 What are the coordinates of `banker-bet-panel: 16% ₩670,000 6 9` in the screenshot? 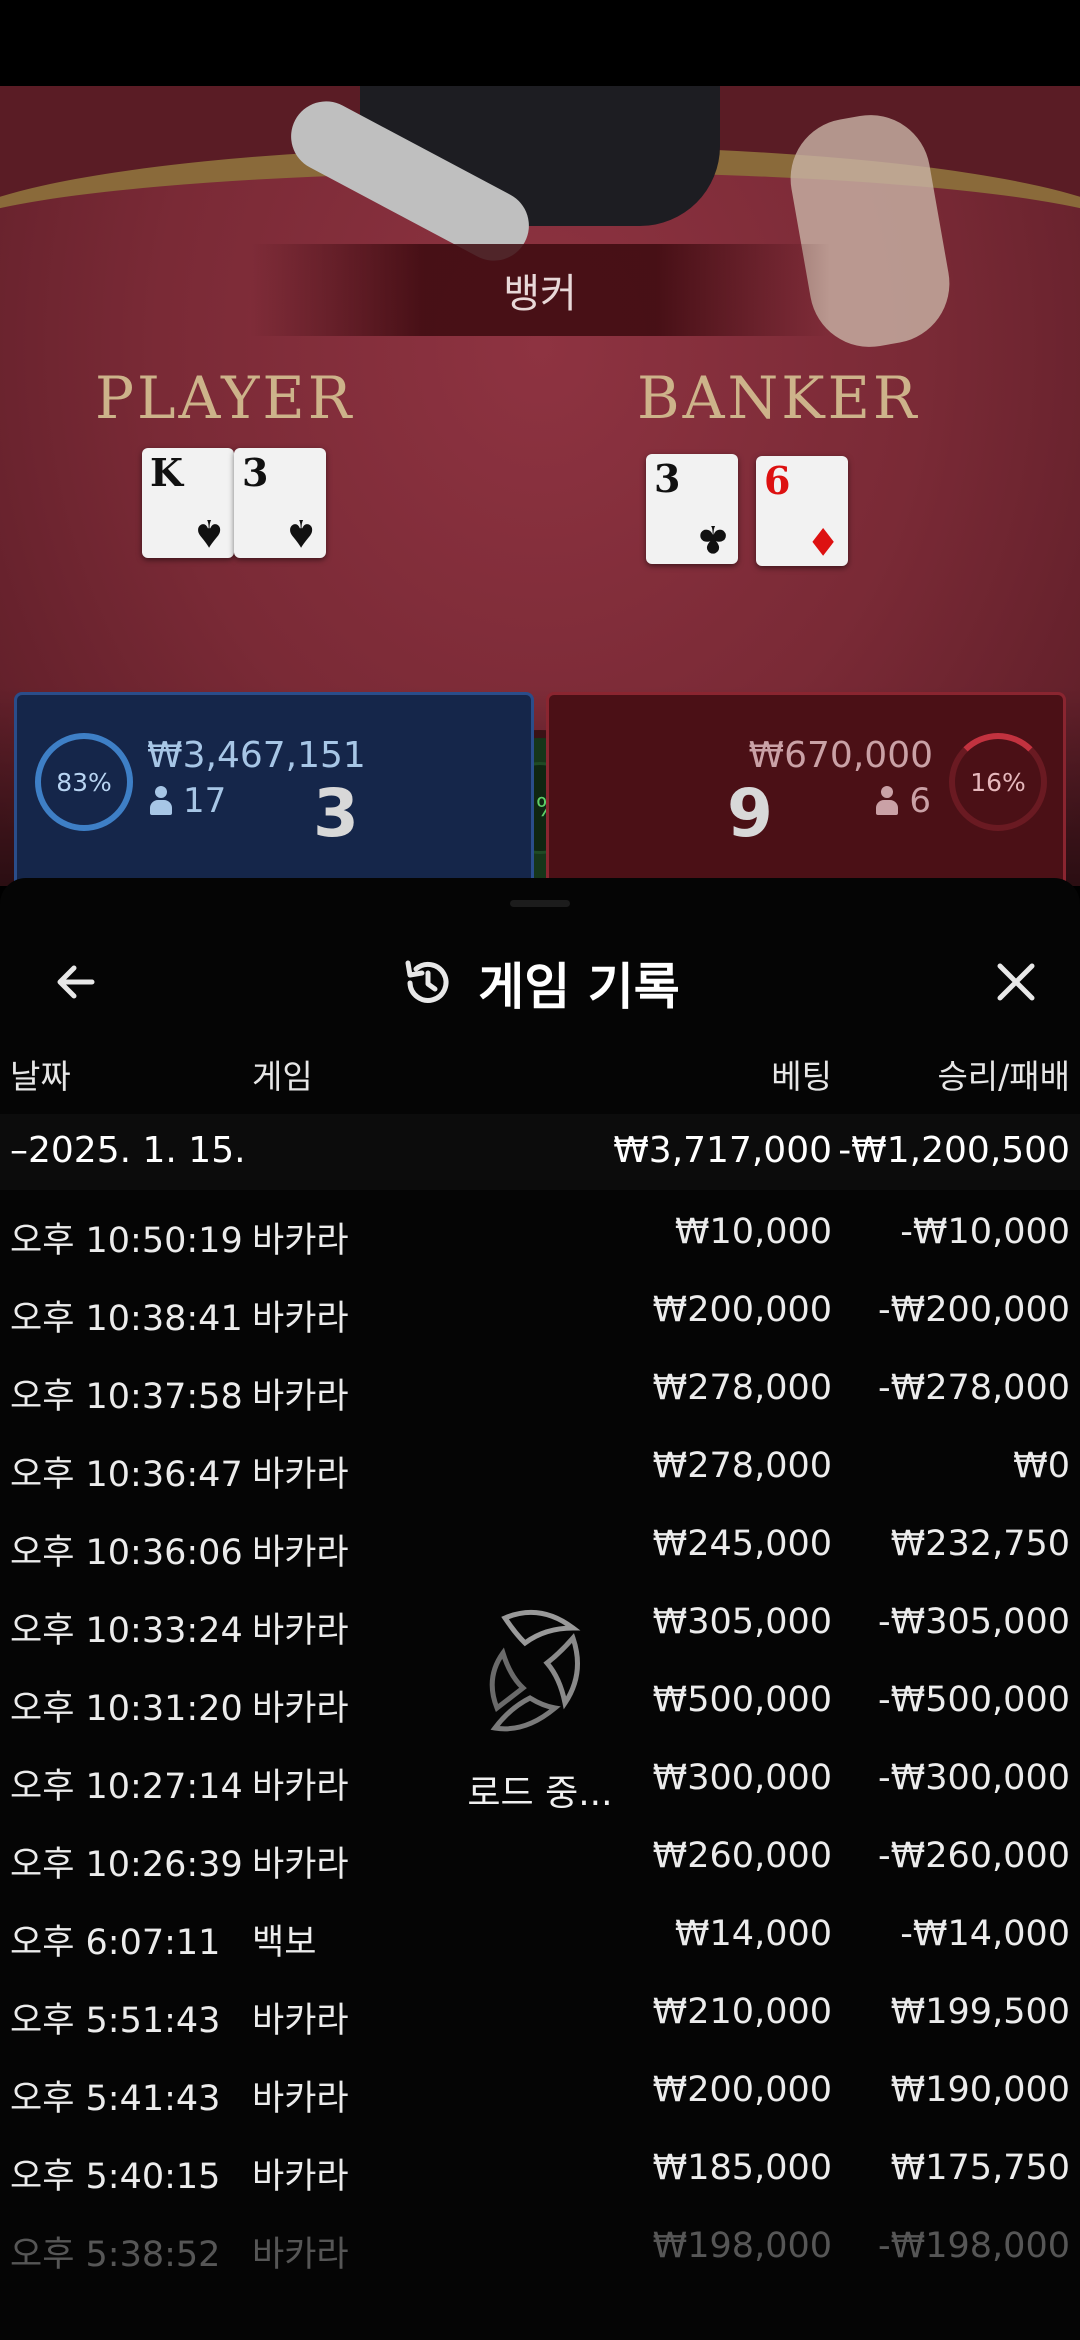 It's located at (806, 792).